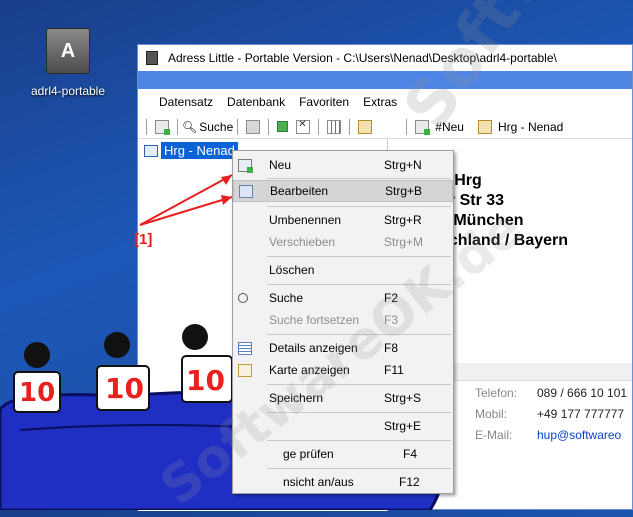  I want to click on tree-item-selected: Hrg - Nenad, so click(191, 150).